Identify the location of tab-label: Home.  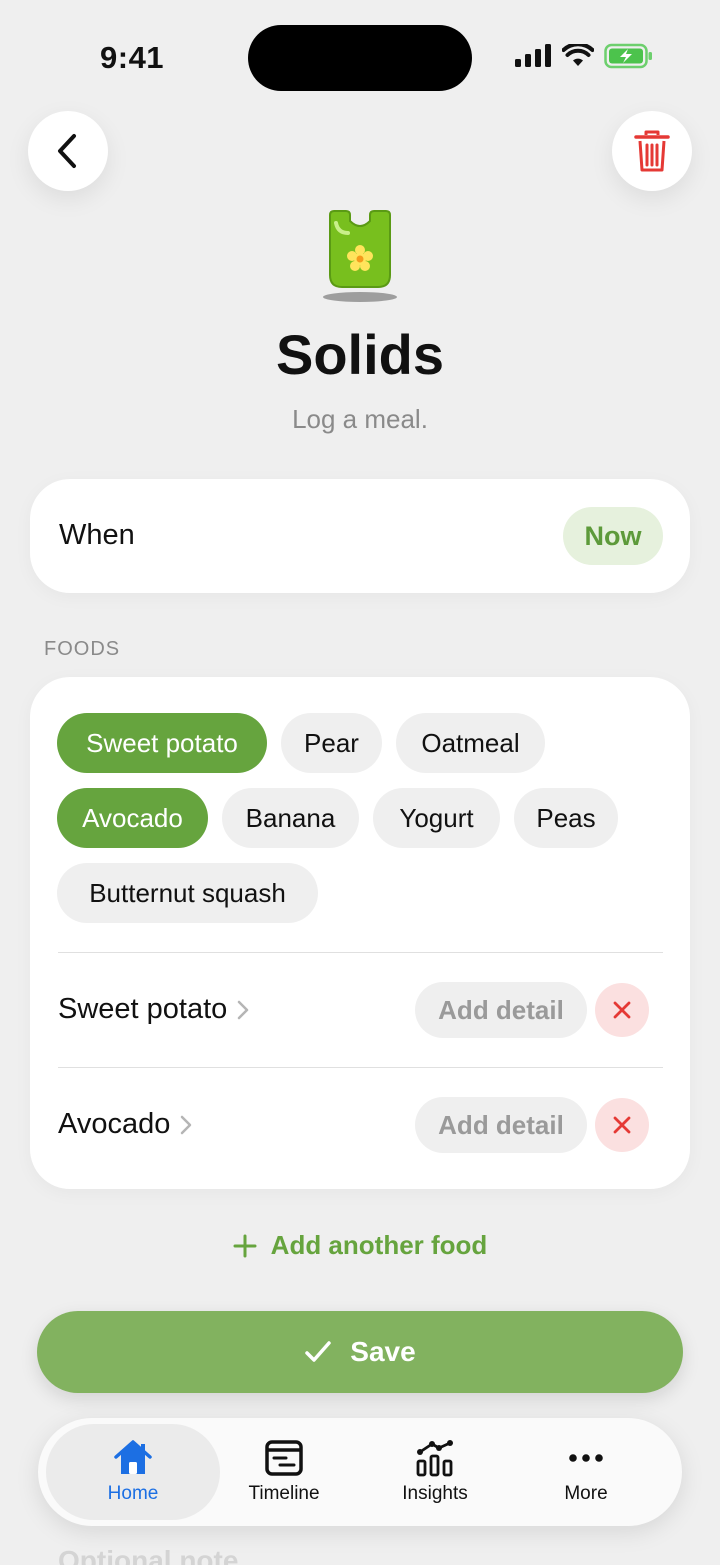
(133, 1493).